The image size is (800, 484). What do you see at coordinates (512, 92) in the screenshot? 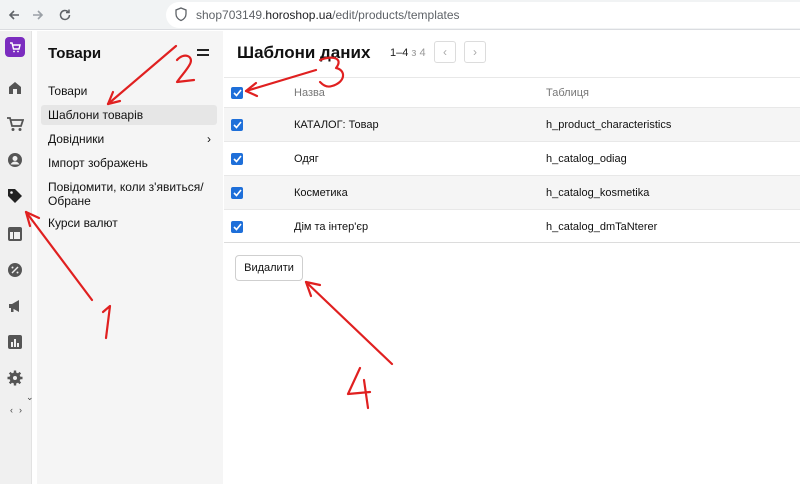
I see `table-header-row: Назва Таблиця` at bounding box center [512, 92].